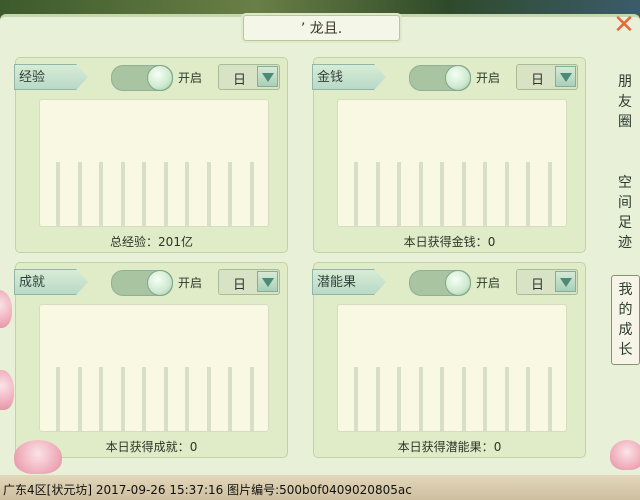 The width and height of the screenshot is (640, 500). I want to click on side-tab-char: 友, so click(625, 102).